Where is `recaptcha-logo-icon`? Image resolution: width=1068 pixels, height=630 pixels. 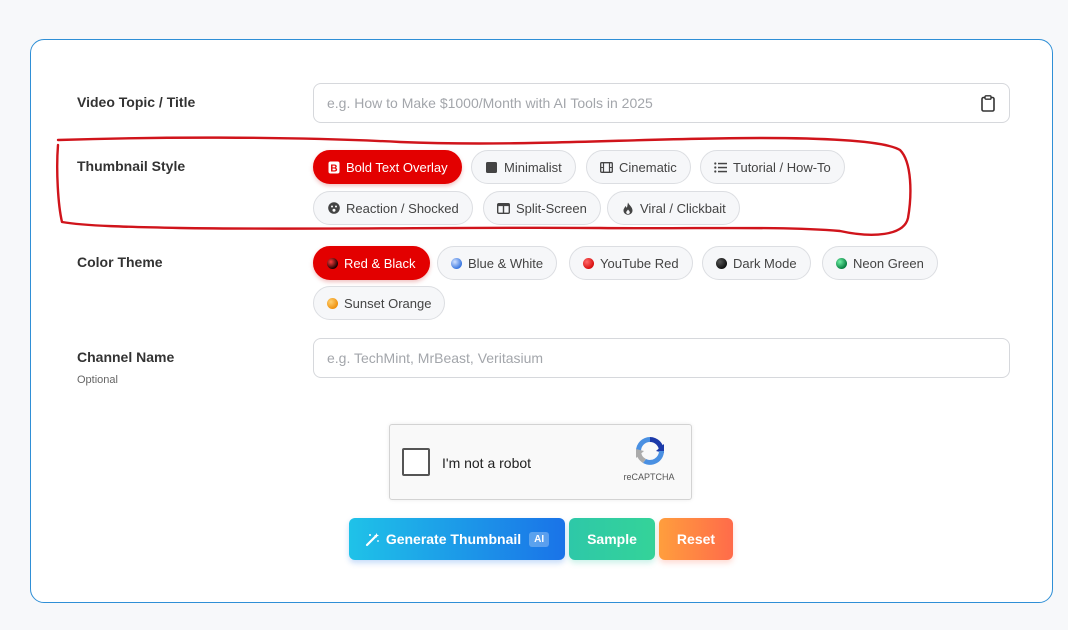 recaptcha-logo-icon is located at coordinates (650, 451).